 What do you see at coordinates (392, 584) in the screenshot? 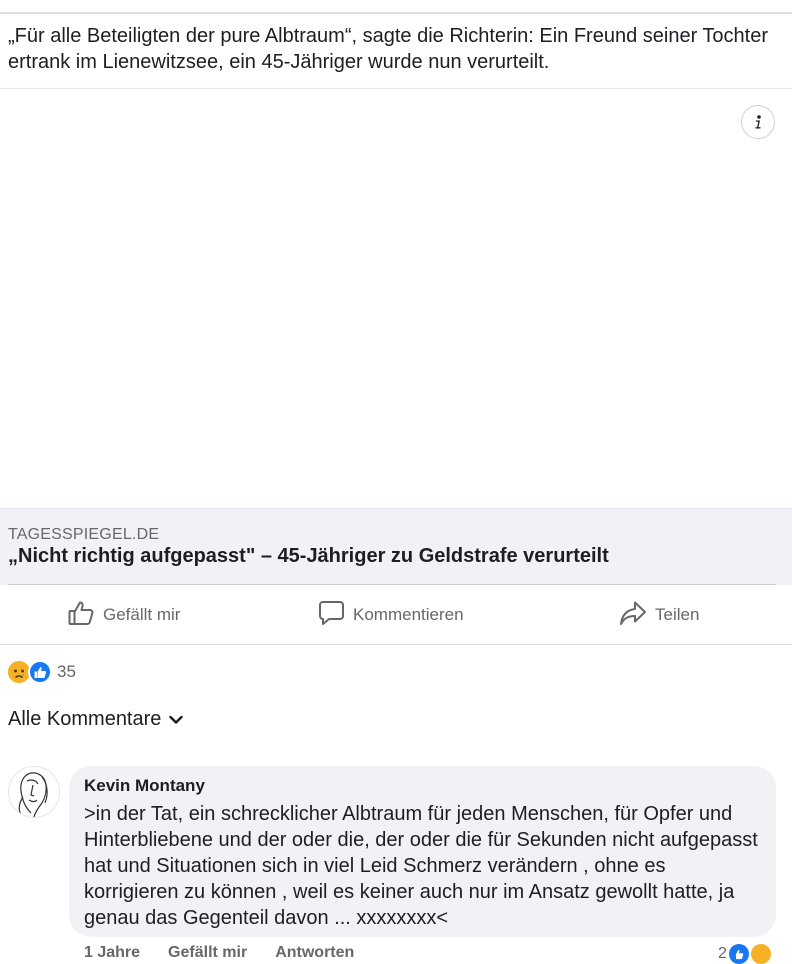
I see `actions-divider` at bounding box center [392, 584].